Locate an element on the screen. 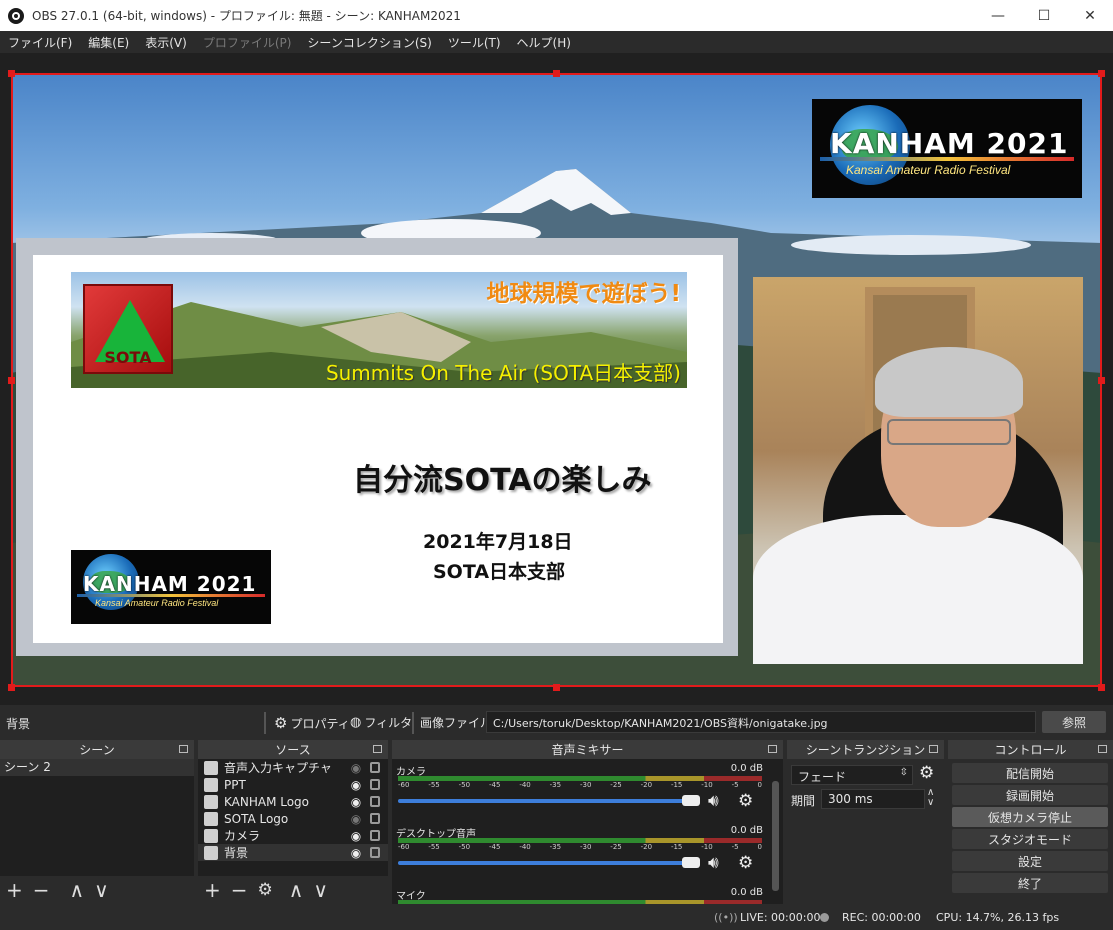 Image resolution: width=1113 pixels, height=930 pixels. source-item: カメラ ◉ is located at coordinates (293, 835).